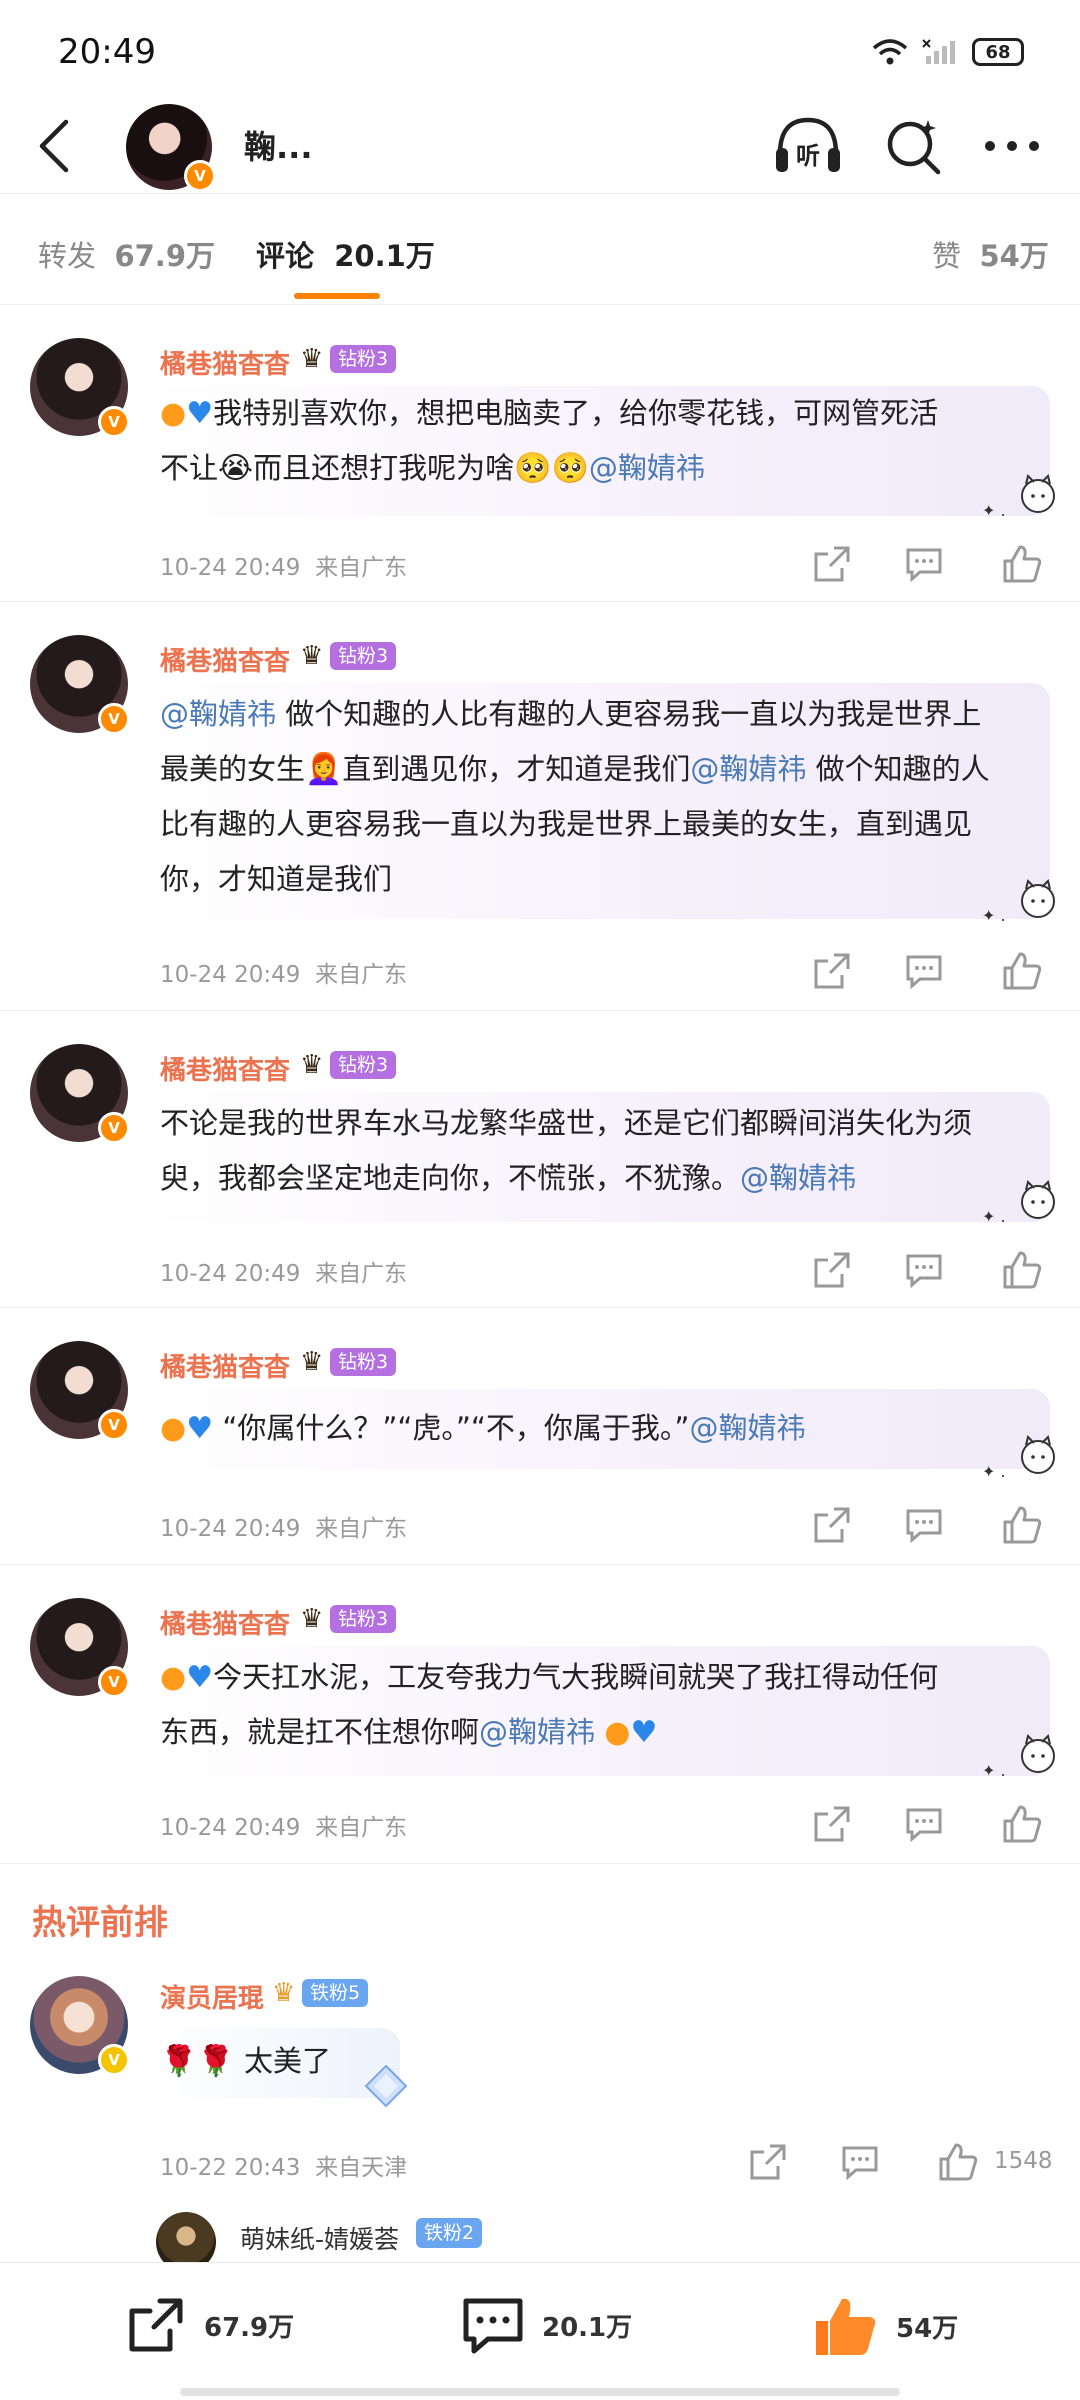 Image resolution: width=1080 pixels, height=2400 pixels. I want to click on more-dots-icon, so click(1012, 146).